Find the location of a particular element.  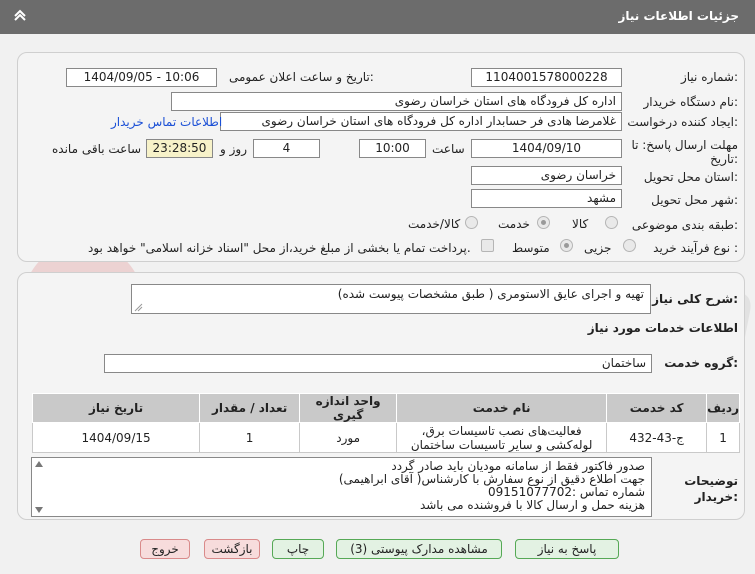

province-field: خراسان رضوی is located at coordinates (546, 175).